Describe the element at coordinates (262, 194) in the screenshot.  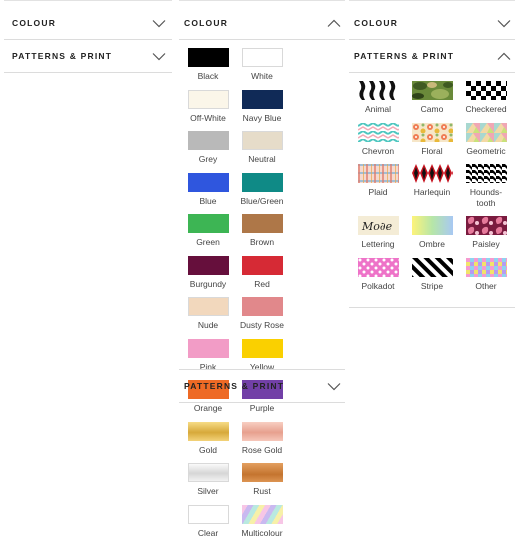
I see `colour-swatch-blue-green: Blue/Green` at that location.